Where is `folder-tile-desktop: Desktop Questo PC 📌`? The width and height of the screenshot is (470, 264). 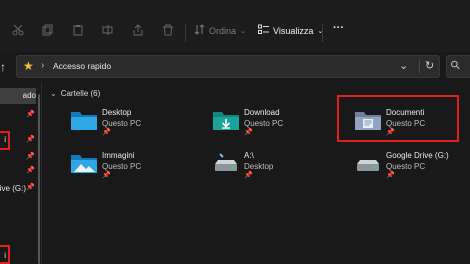 folder-tile-desktop: Desktop Questo PC 📌 is located at coordinates (130, 128).